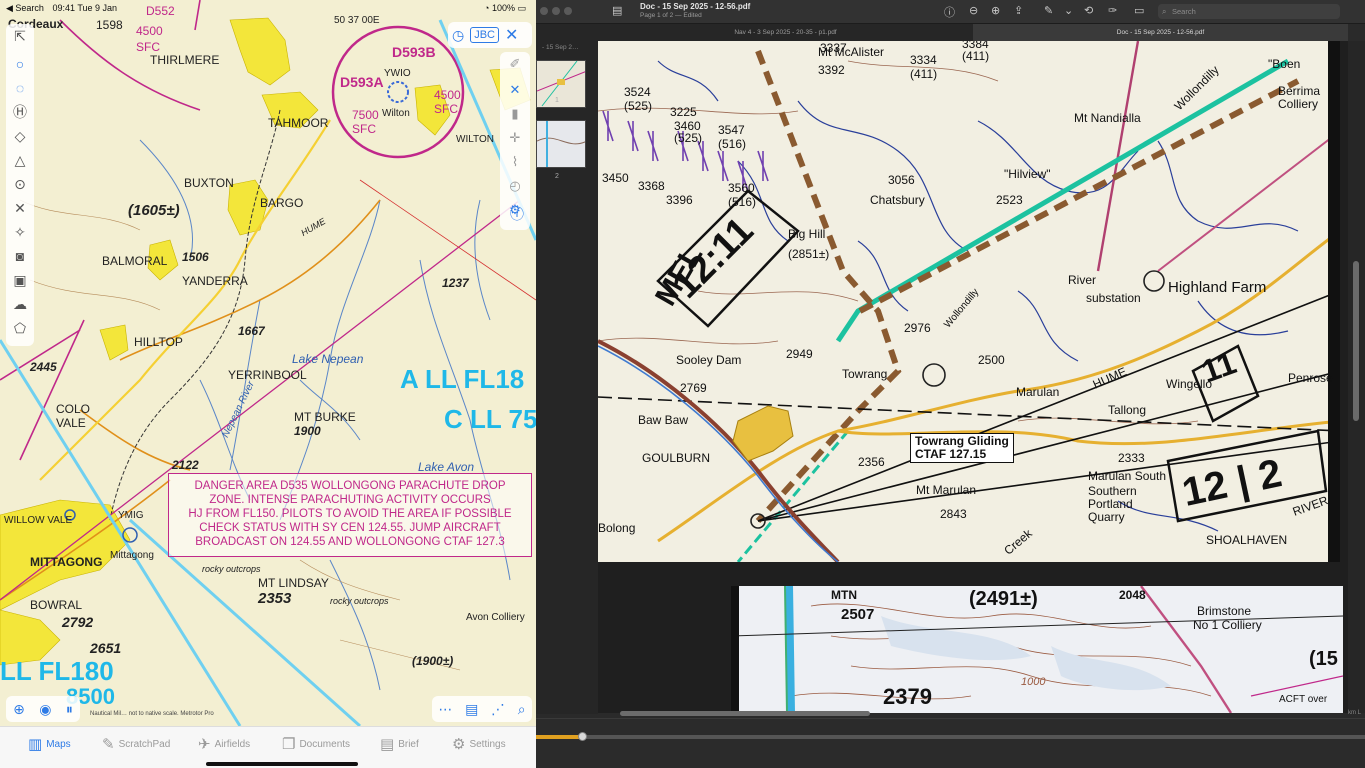  I want to click on chart-label: (411), so click(976, 56).